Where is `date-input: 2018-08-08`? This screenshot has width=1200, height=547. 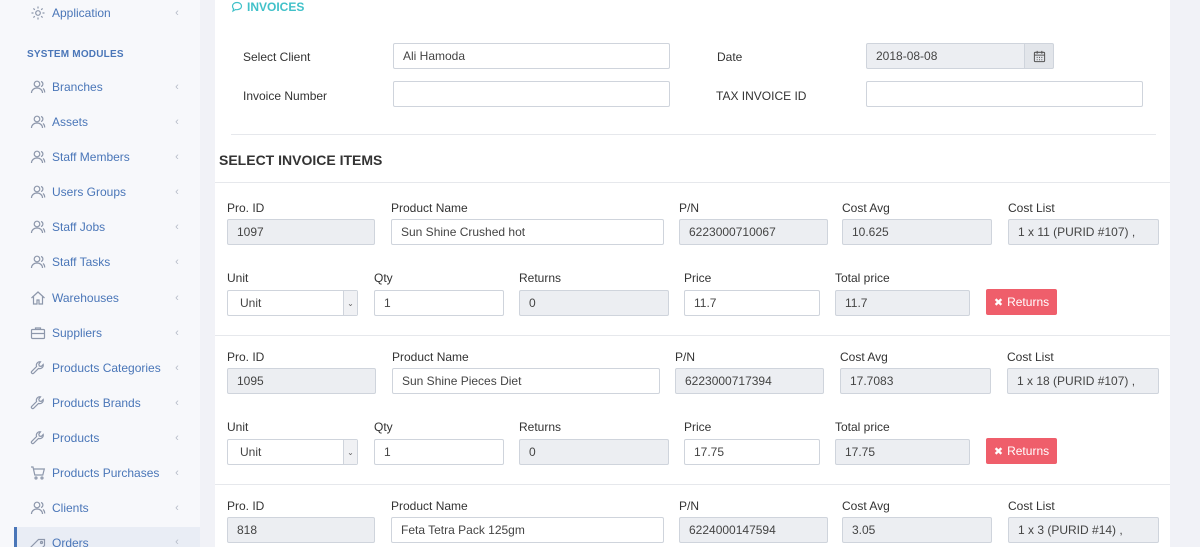 date-input: 2018-08-08 is located at coordinates (946, 56).